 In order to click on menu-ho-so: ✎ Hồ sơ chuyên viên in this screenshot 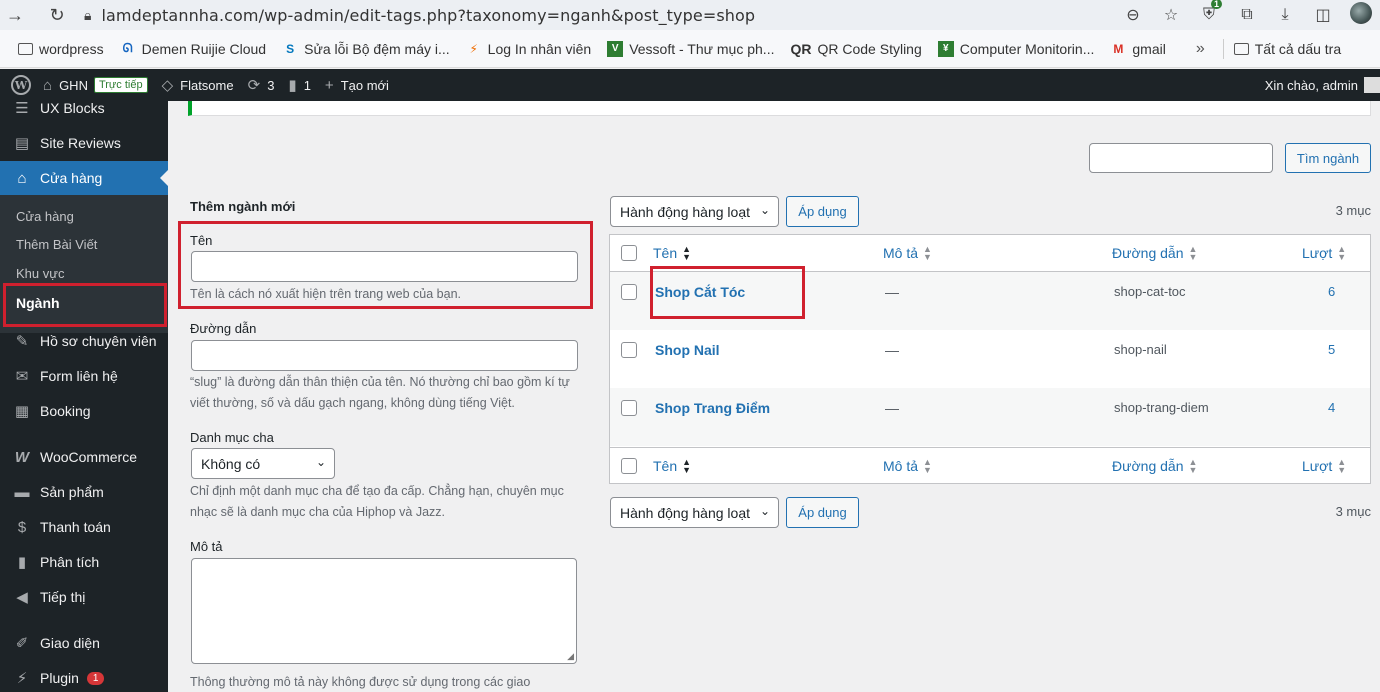, I will do `click(84, 341)`.